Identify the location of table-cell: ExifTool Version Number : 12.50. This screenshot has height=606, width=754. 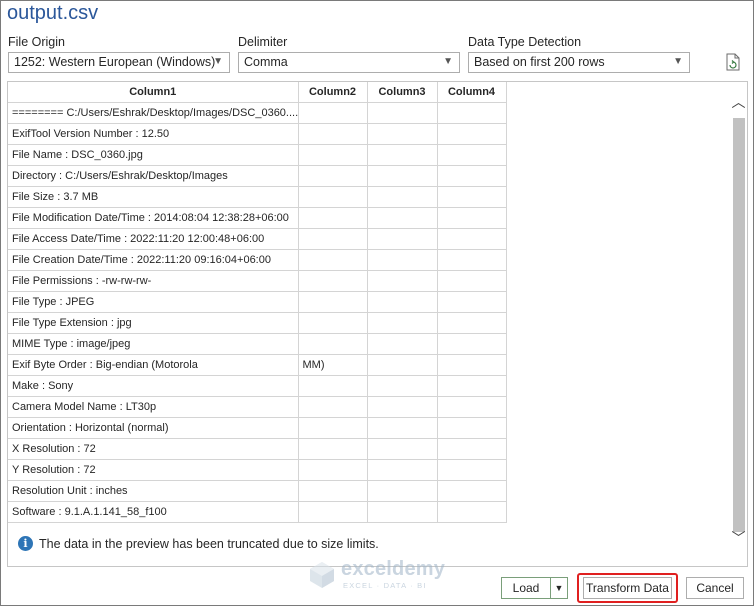
(153, 133).